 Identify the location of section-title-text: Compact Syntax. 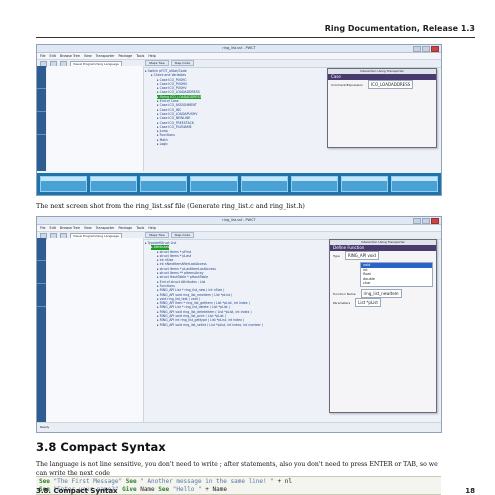
(113, 447).